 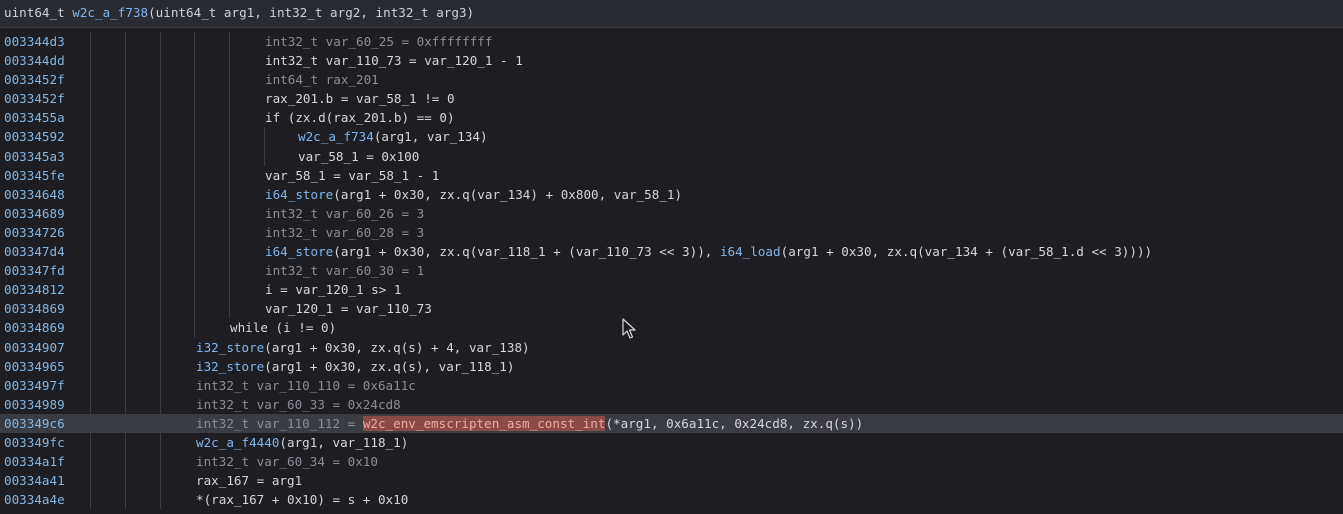 I want to click on highlighted-function-call: w2c_env_emscripten_asm_const_int, so click(x=484, y=423).